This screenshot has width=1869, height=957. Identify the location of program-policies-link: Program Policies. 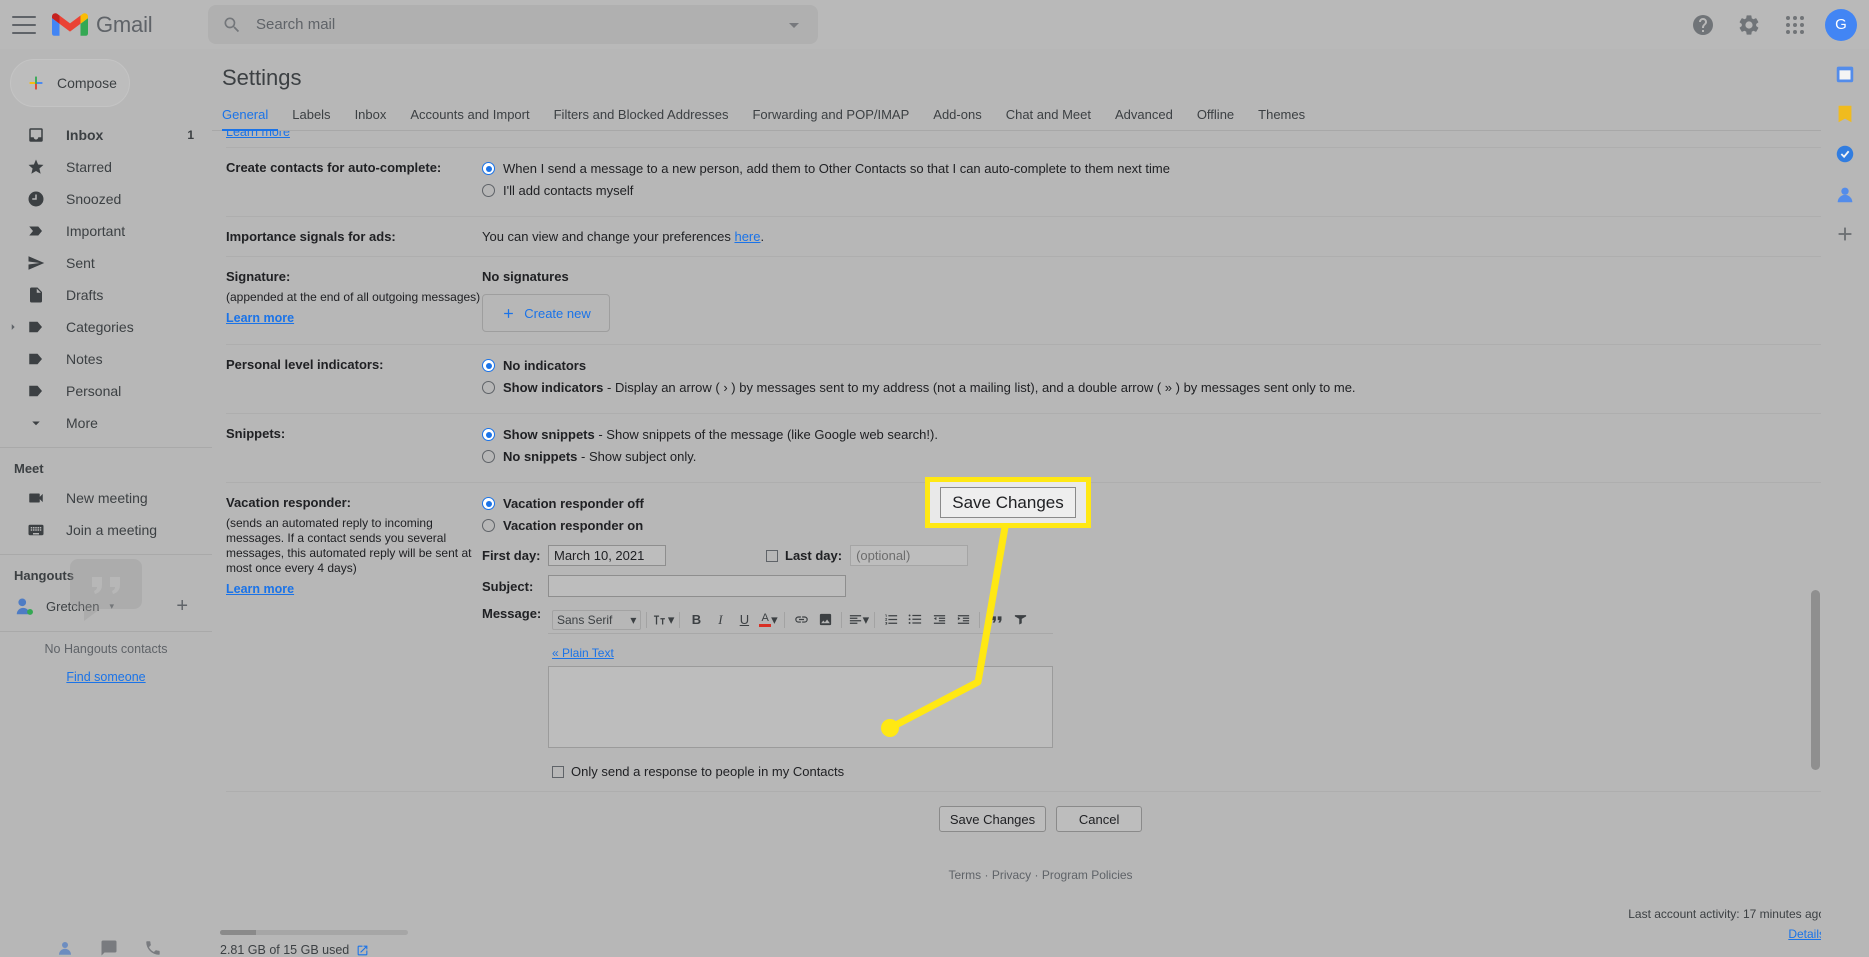
(1087, 875).